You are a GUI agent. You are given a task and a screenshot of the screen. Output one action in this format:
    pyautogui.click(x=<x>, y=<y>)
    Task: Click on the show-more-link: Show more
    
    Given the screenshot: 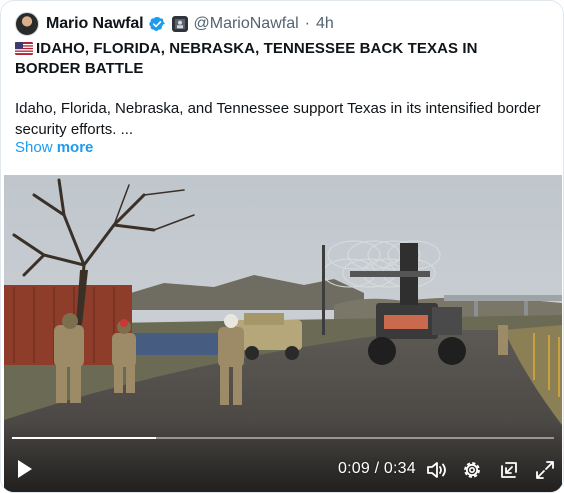 What is the action you would take?
    pyautogui.click(x=54, y=147)
    